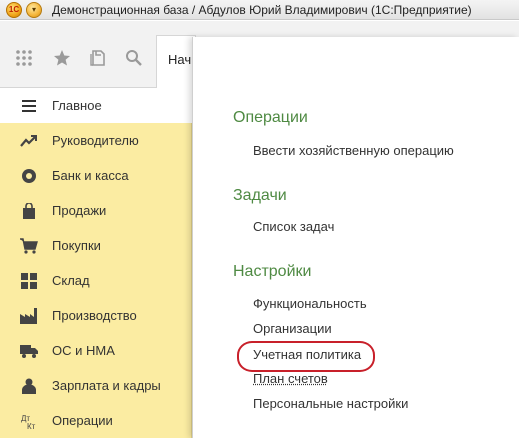 This screenshot has width=519, height=438. I want to click on sidebar-item-sales: Продажи, so click(96, 210).